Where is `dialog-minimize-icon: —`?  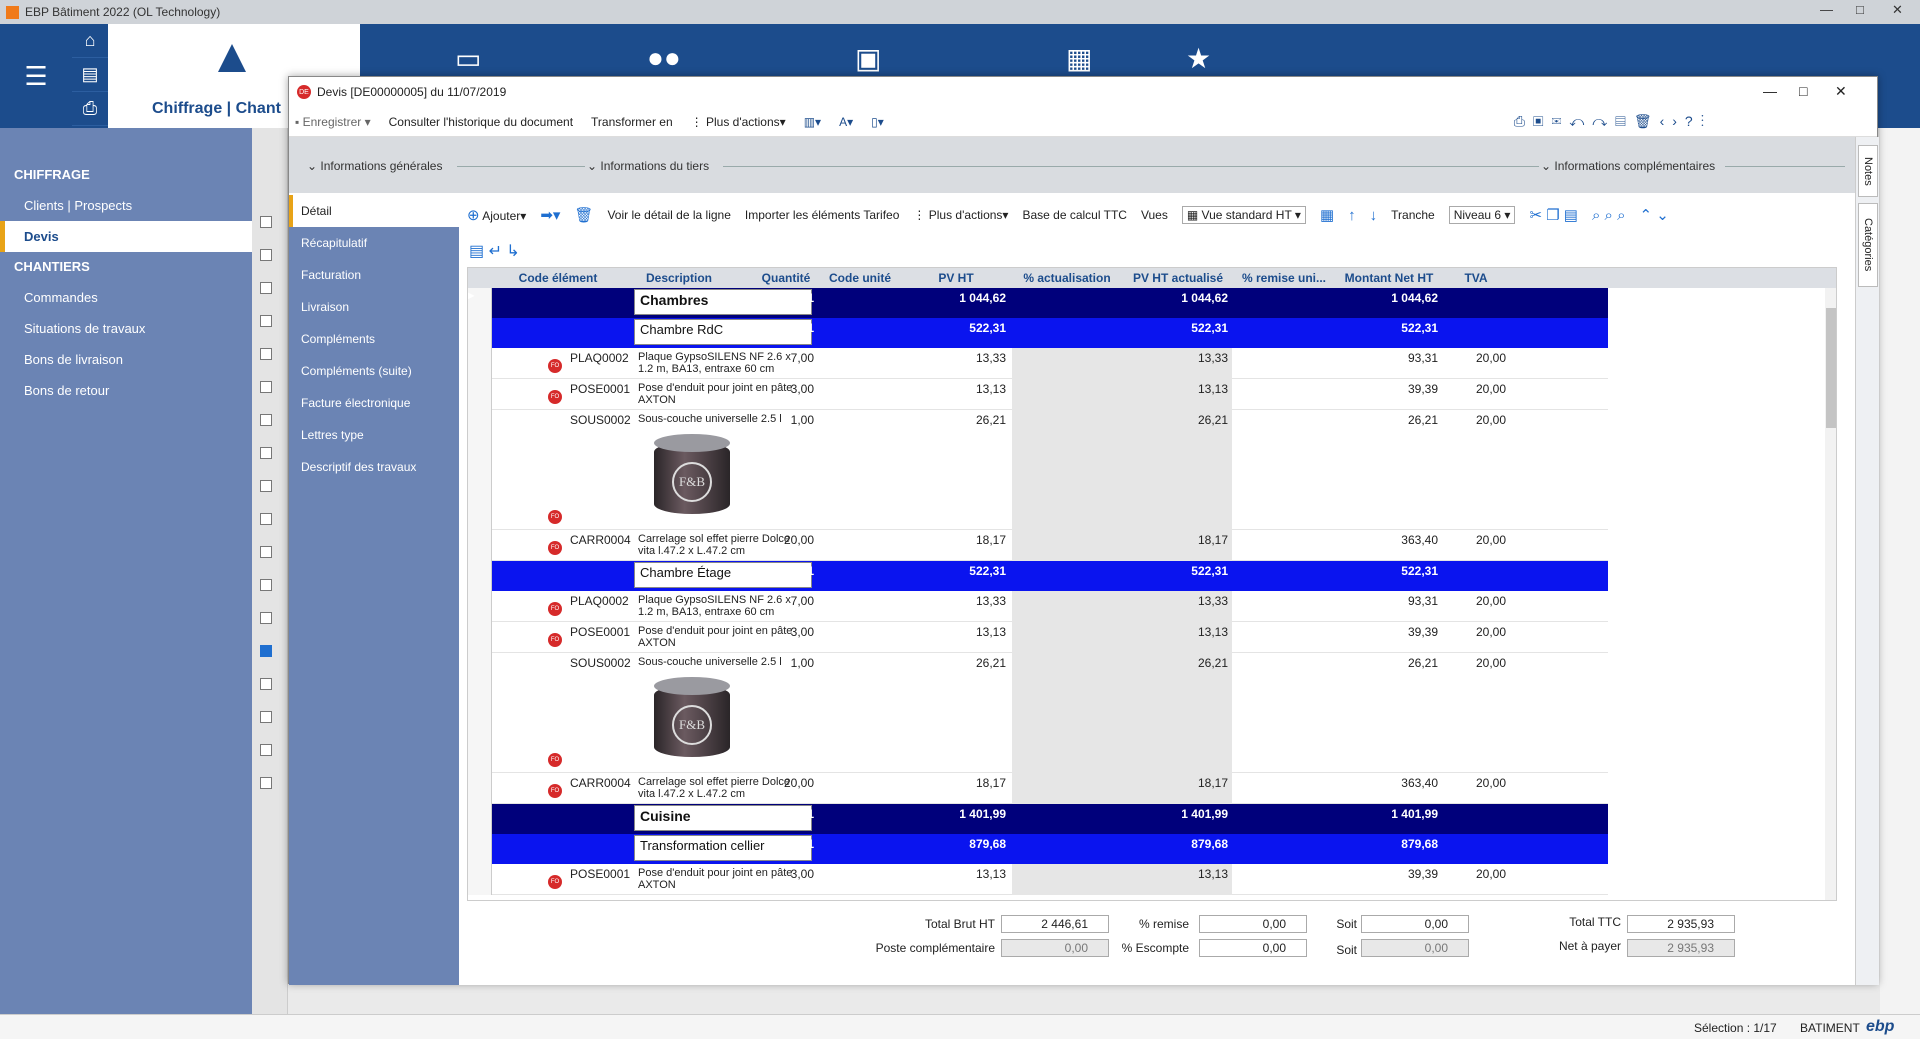
dialog-minimize-icon: — is located at coordinates (1770, 91).